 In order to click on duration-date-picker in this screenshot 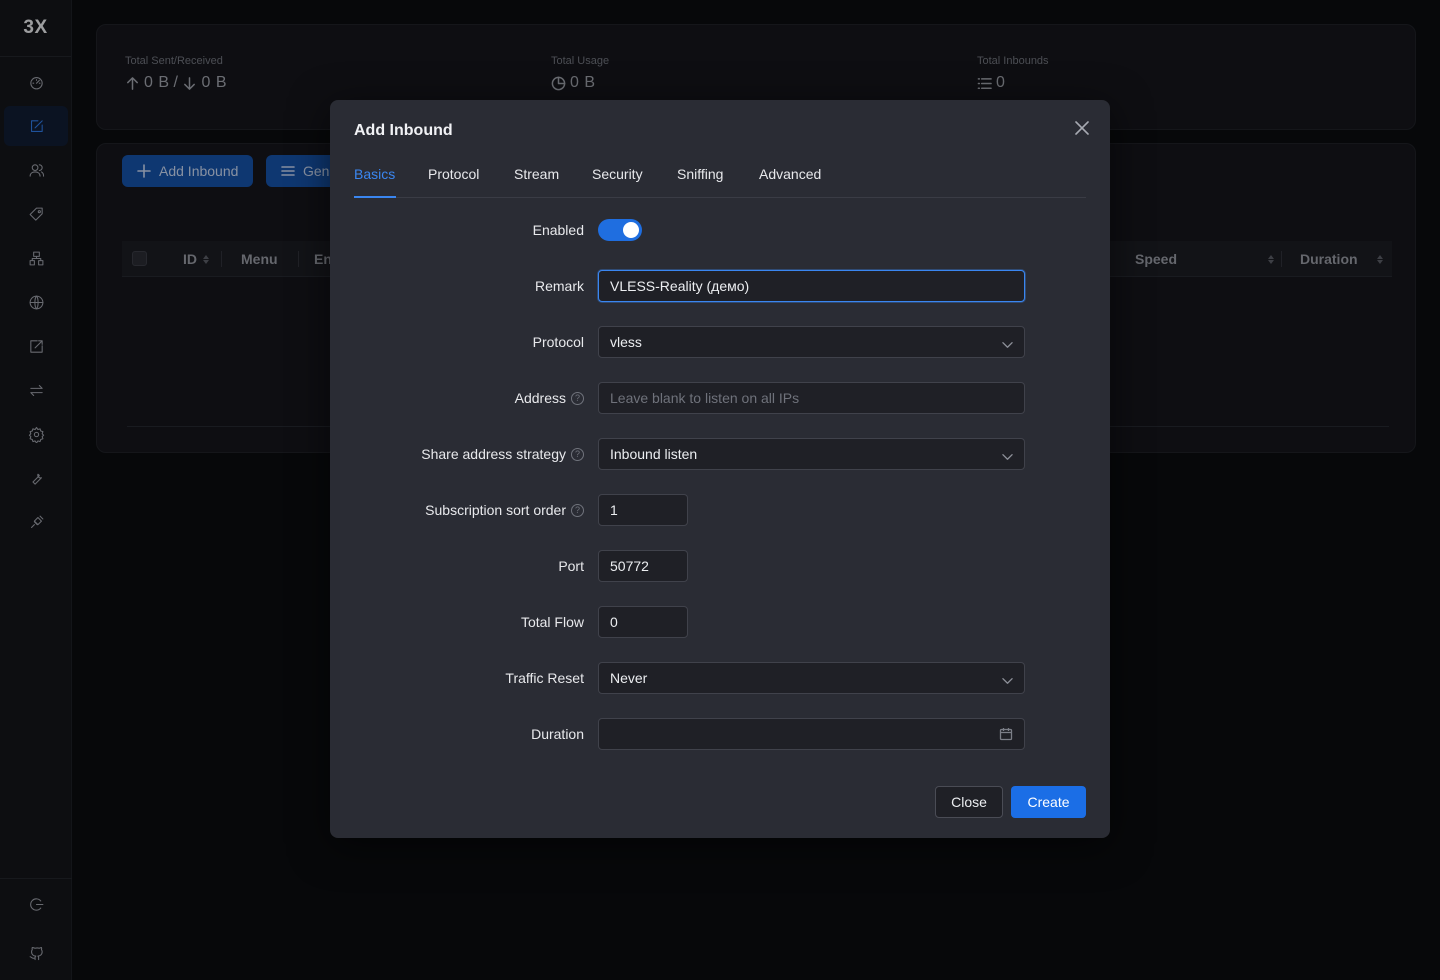, I will do `click(811, 734)`.